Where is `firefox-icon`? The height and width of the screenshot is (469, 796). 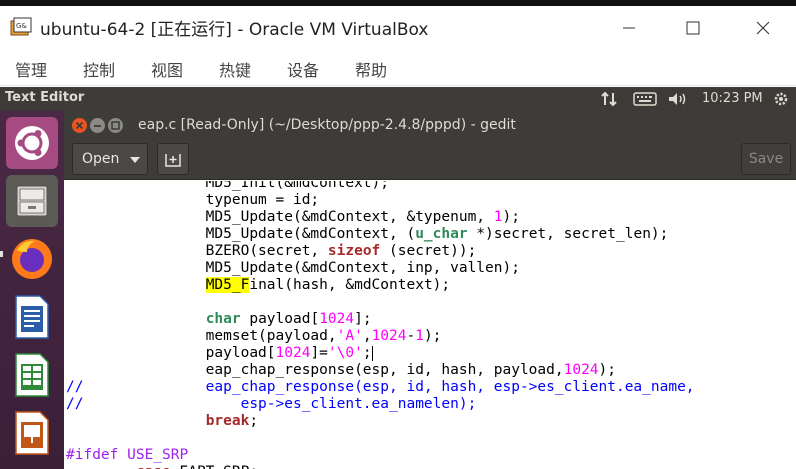
firefox-icon is located at coordinates (32, 259).